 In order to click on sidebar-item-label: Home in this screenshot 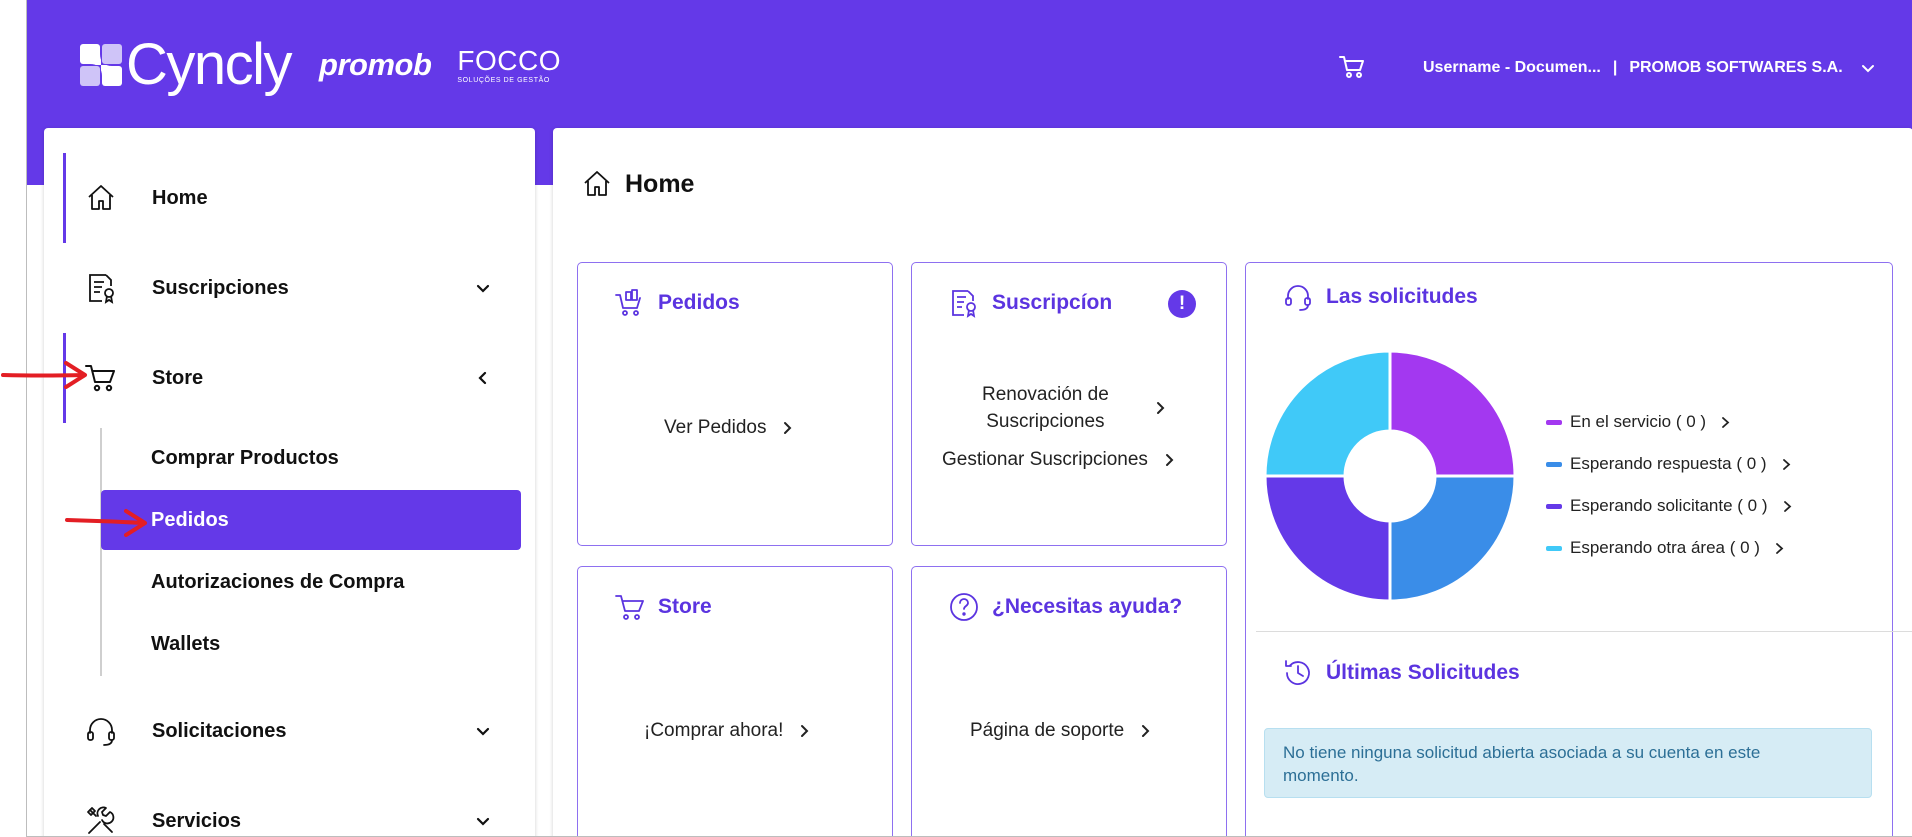, I will do `click(180, 197)`.